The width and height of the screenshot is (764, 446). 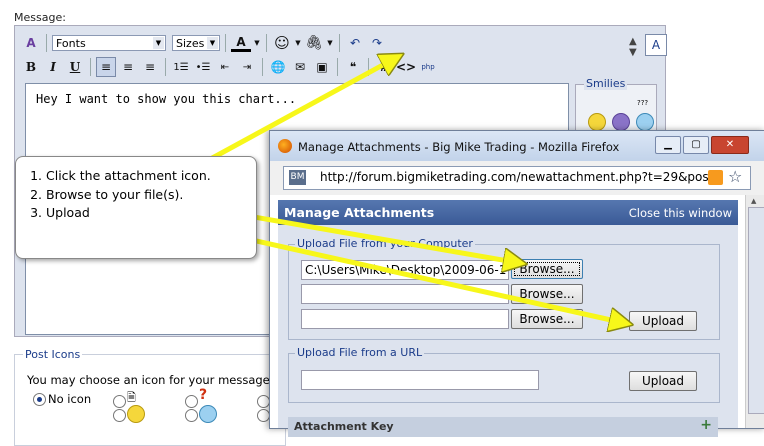 I want to click on no-icon-radio, so click(x=39, y=399).